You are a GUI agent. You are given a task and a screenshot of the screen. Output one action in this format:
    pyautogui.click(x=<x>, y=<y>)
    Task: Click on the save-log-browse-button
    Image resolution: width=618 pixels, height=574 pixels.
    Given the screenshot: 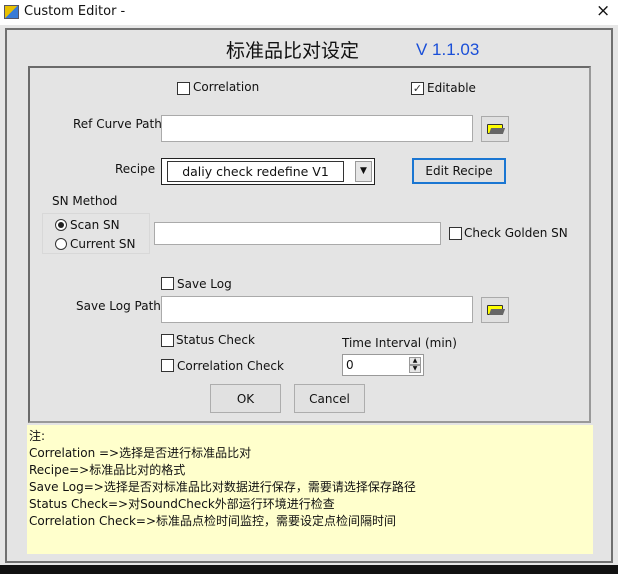 What is the action you would take?
    pyautogui.click(x=495, y=310)
    